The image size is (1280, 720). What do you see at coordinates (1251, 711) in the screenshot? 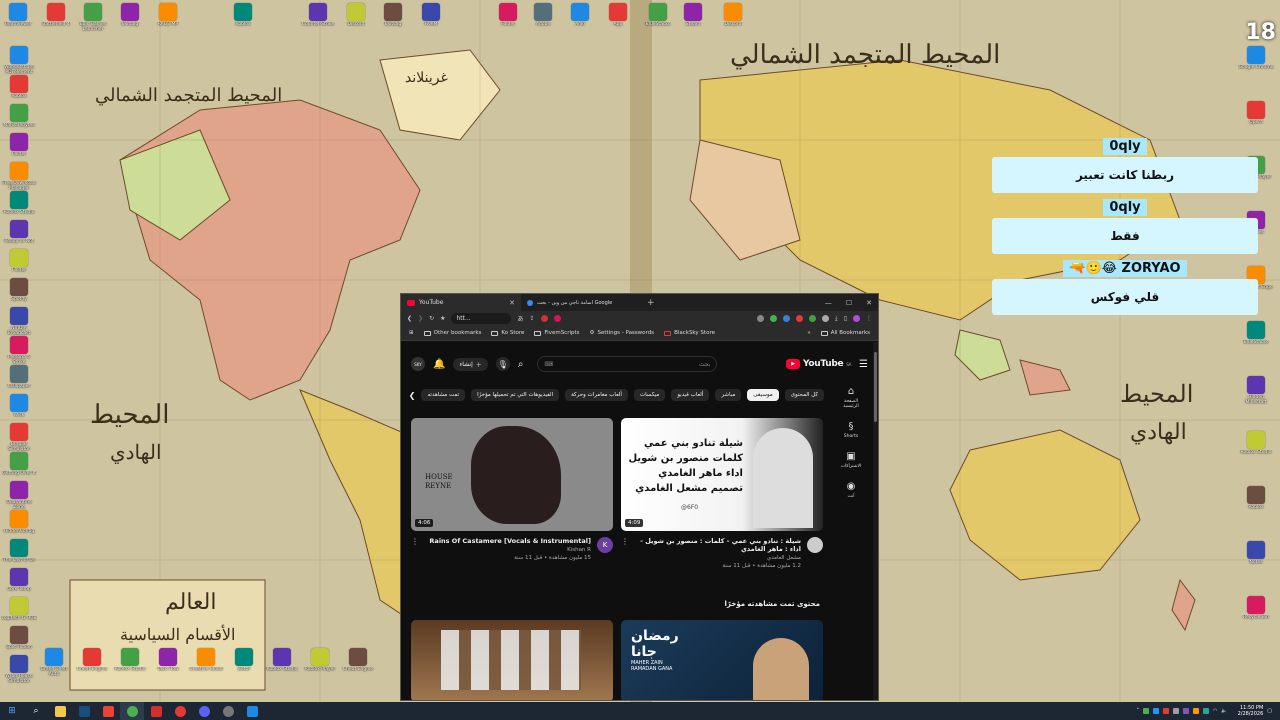
I see `clock: 11:50 PM 2/28/2026` at bounding box center [1251, 711].